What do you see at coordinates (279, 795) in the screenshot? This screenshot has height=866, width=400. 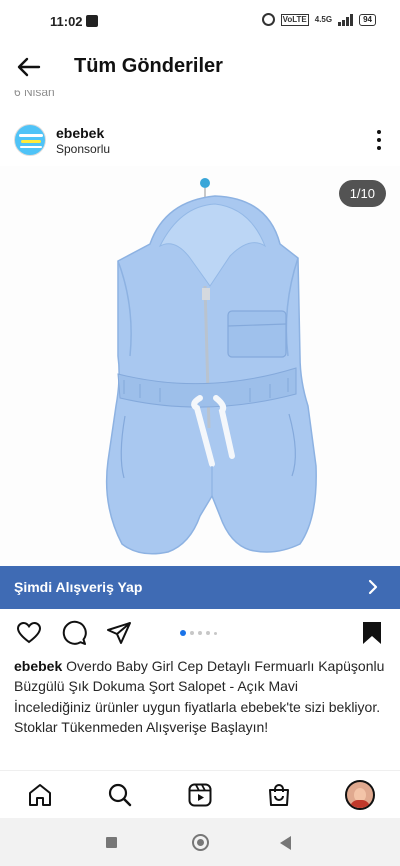 I see `shop-icon` at bounding box center [279, 795].